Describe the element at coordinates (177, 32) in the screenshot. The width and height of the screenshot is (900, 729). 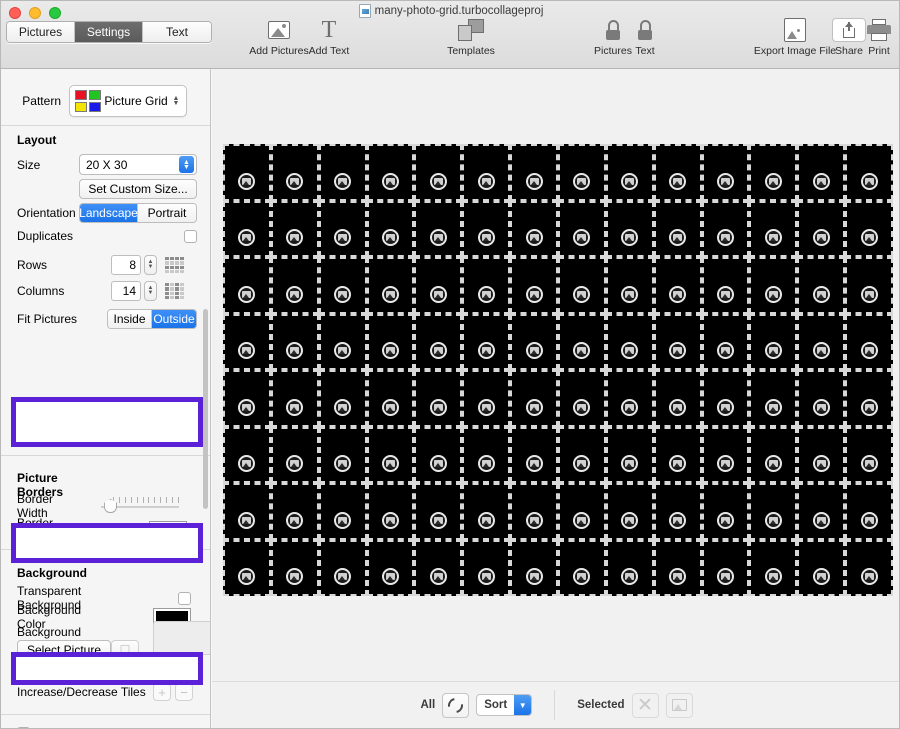
I see `tab-text: Text` at that location.